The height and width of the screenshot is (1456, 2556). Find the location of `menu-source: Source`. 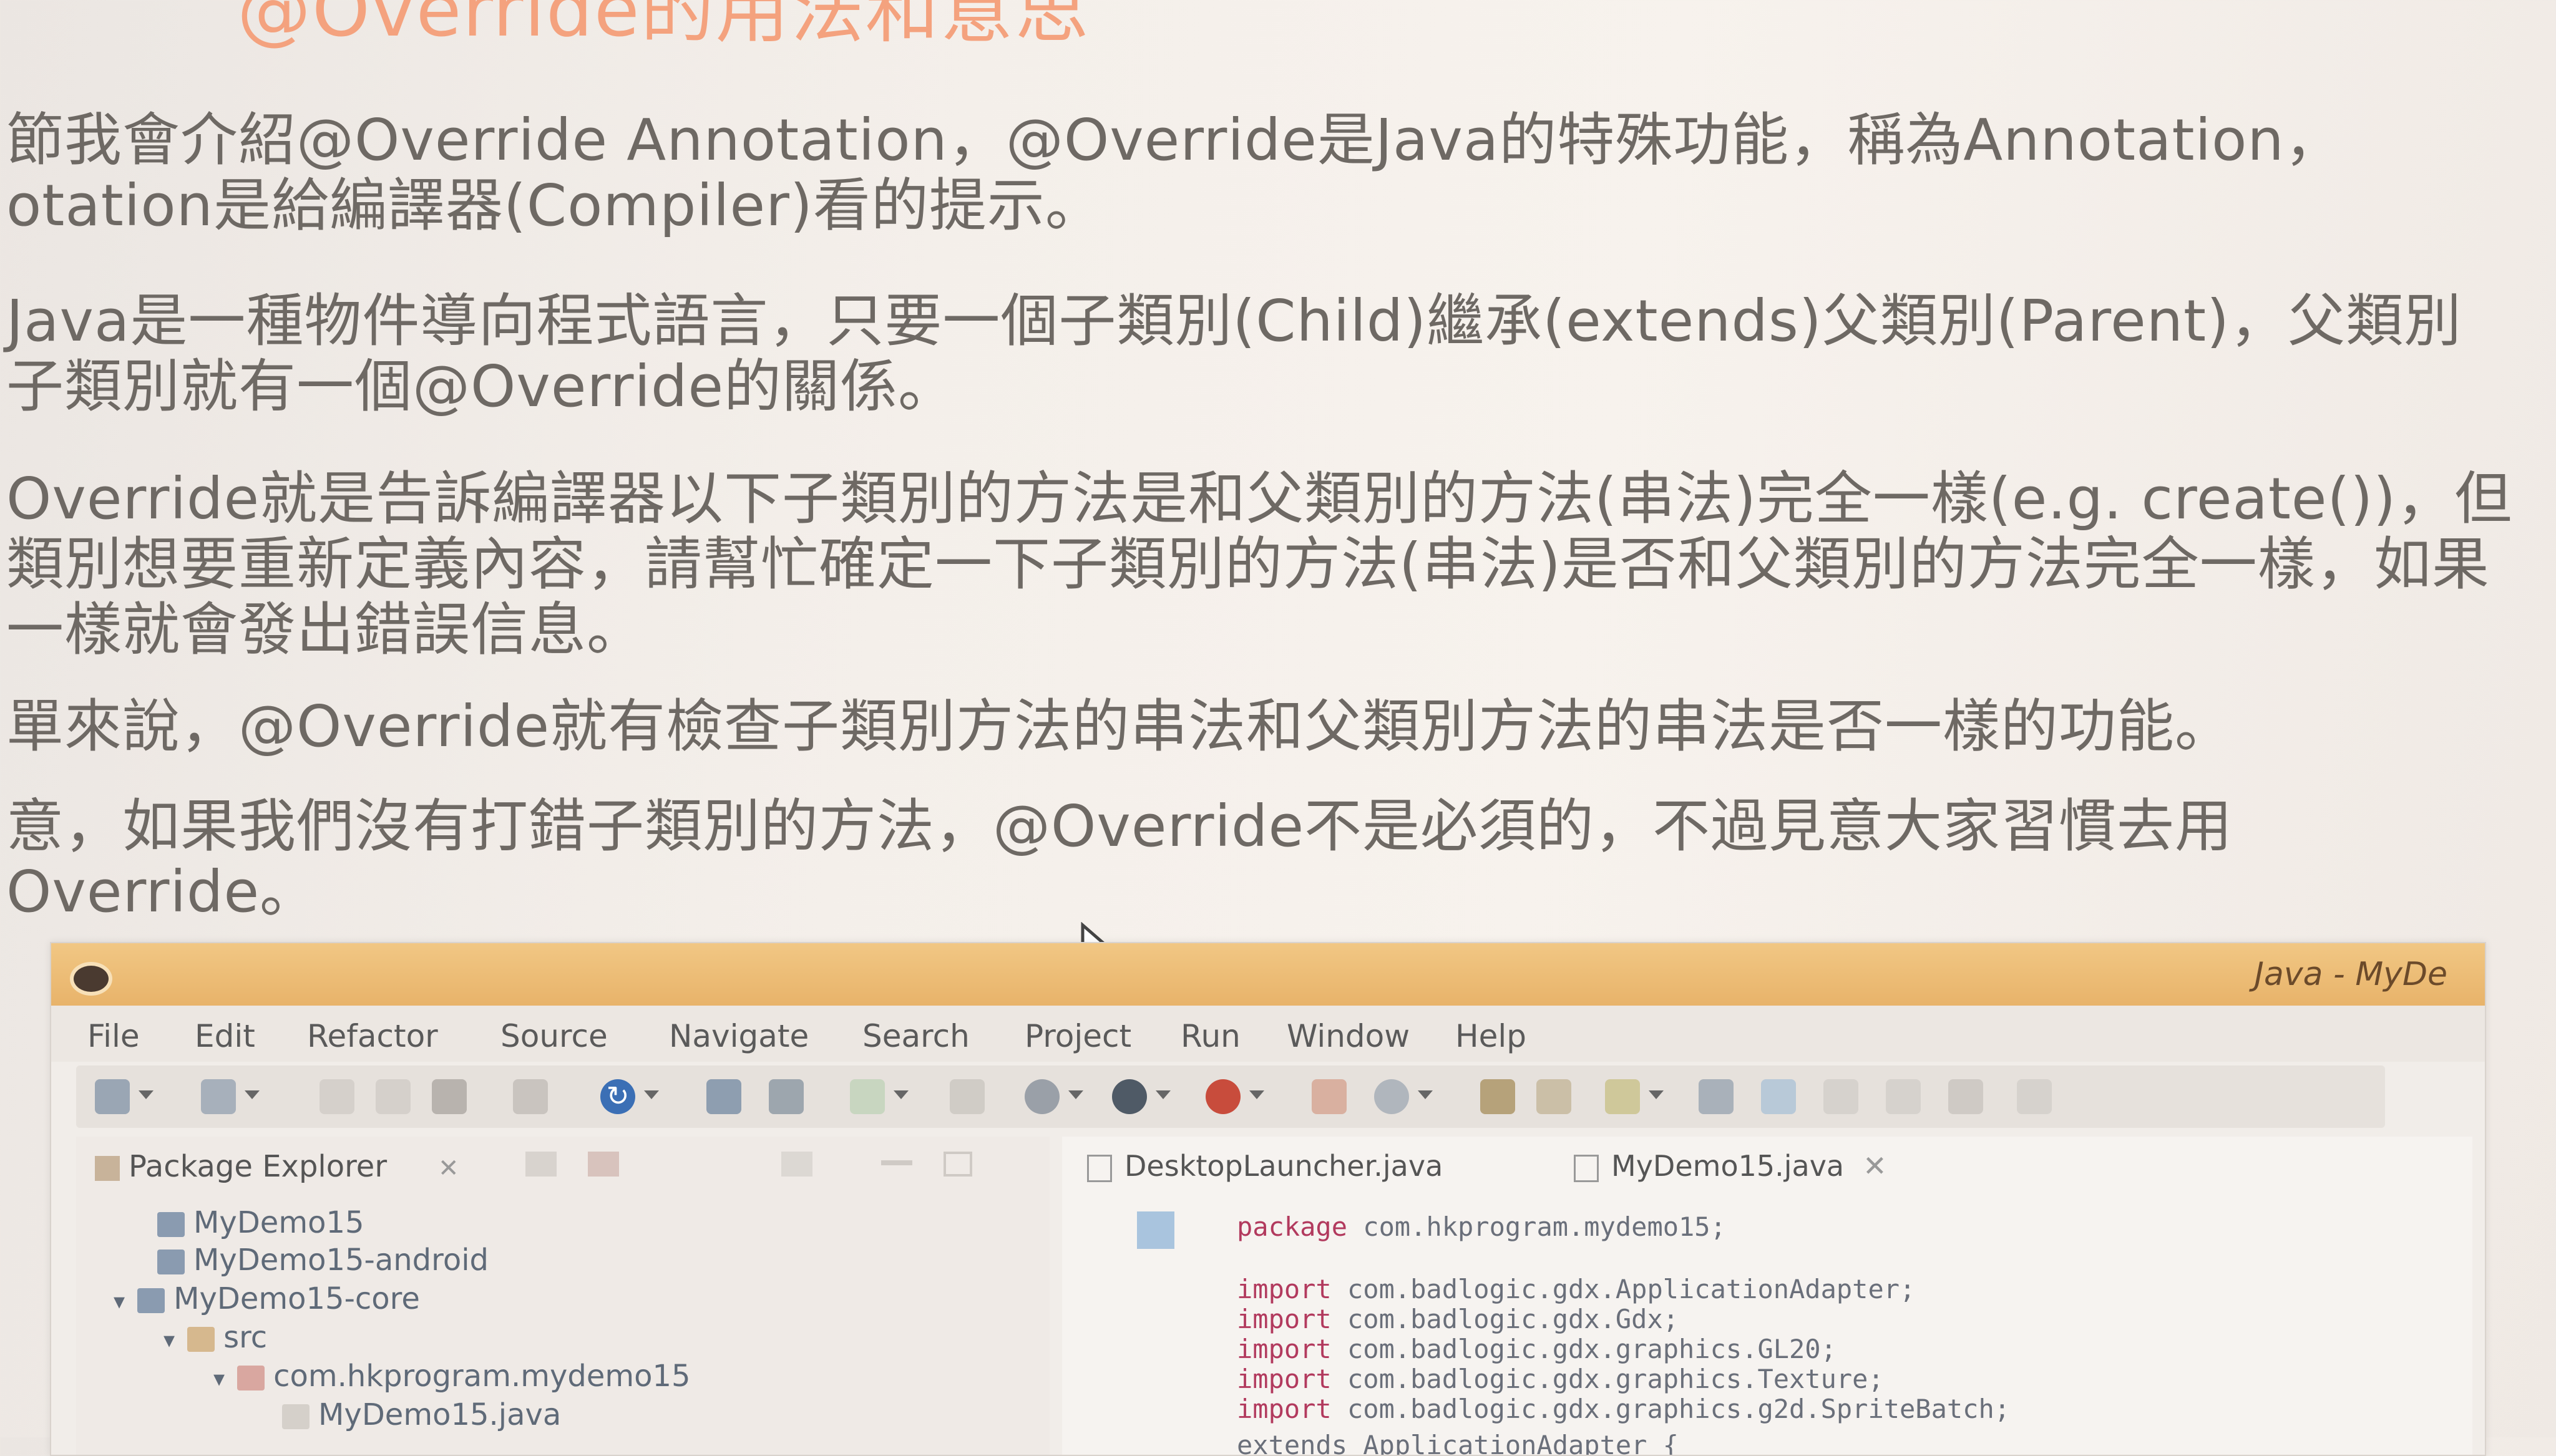

menu-source: Source is located at coordinates (554, 1036).